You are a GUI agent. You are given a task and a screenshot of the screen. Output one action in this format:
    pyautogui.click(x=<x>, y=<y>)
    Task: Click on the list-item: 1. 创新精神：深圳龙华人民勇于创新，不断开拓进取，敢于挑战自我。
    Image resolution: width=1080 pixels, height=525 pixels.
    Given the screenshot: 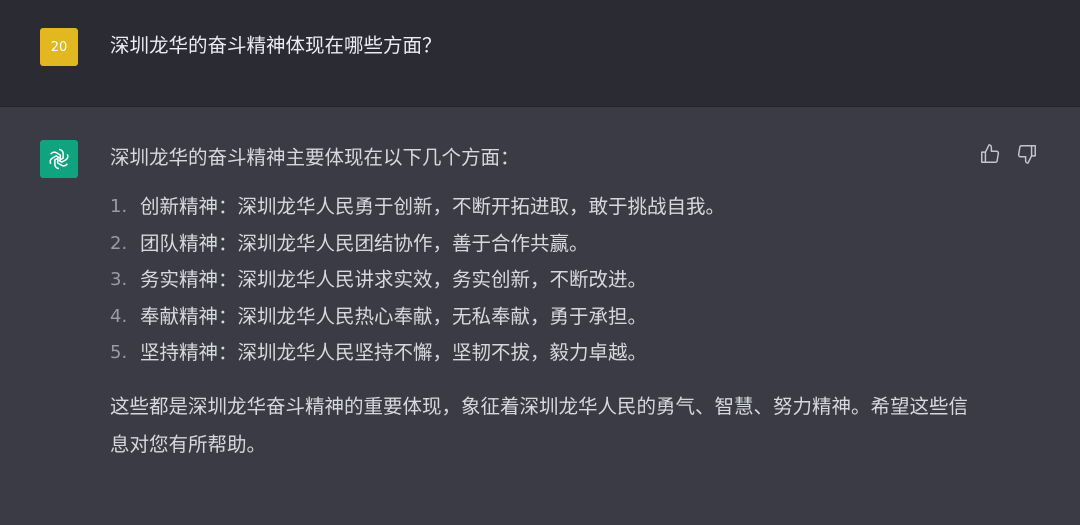 What is the action you would take?
    pyautogui.click(x=540, y=207)
    